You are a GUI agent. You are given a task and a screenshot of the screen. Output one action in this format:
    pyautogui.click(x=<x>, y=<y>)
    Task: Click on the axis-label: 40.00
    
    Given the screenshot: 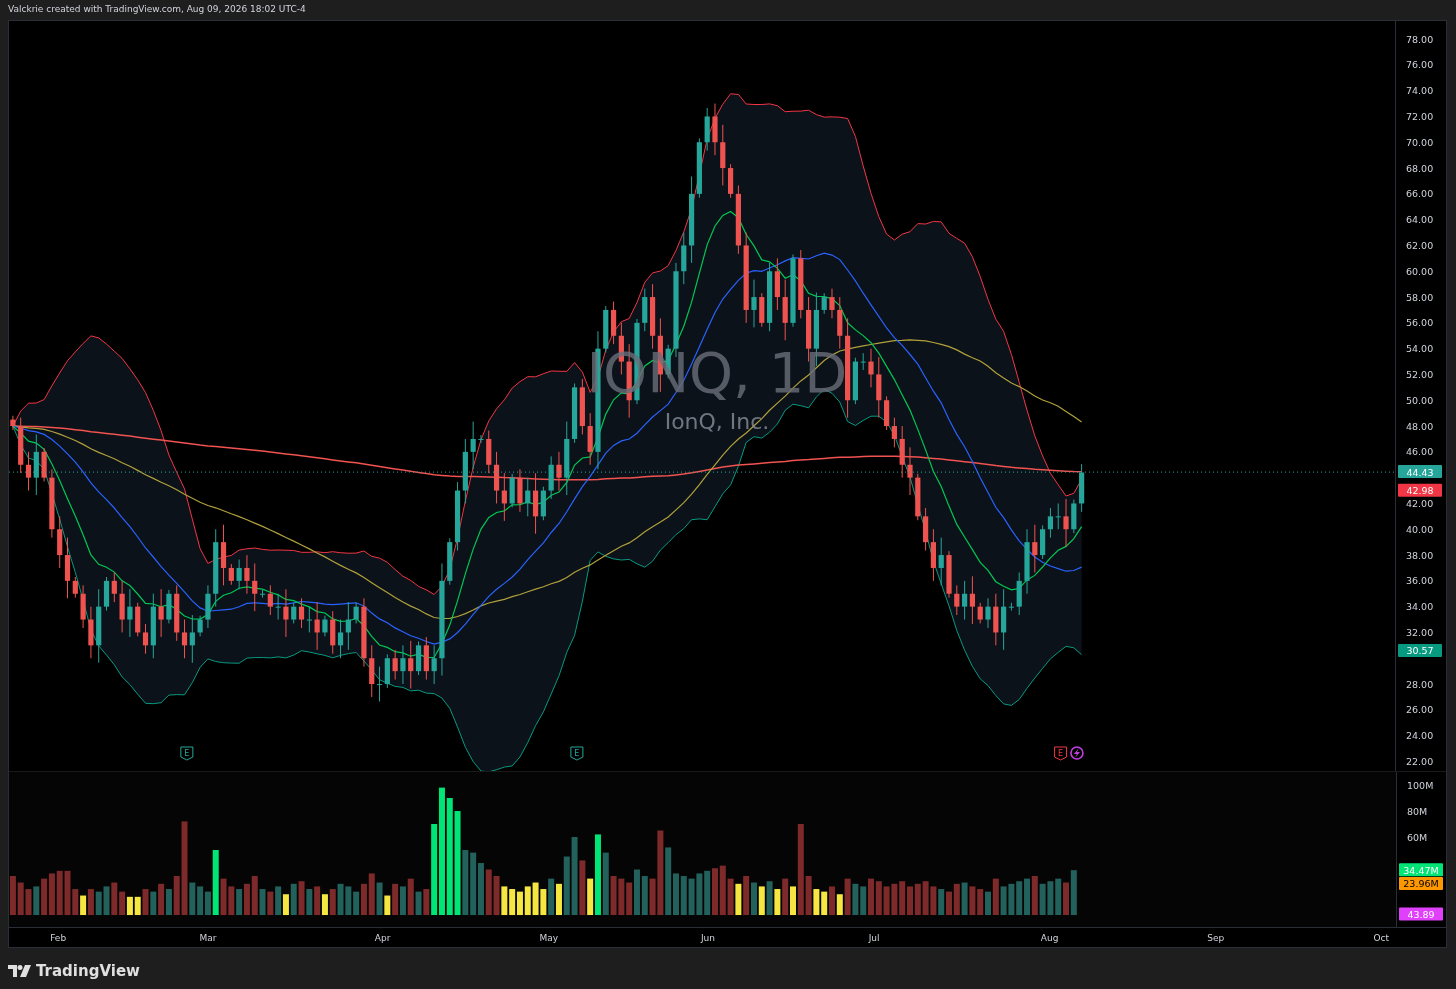 What is the action you would take?
    pyautogui.click(x=1420, y=529)
    